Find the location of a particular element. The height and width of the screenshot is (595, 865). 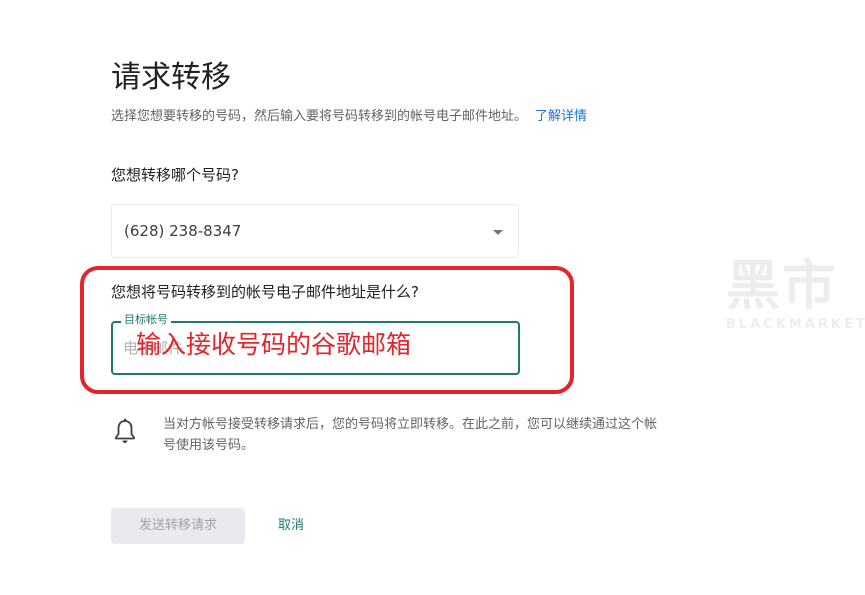

email-input is located at coordinates (313, 348).